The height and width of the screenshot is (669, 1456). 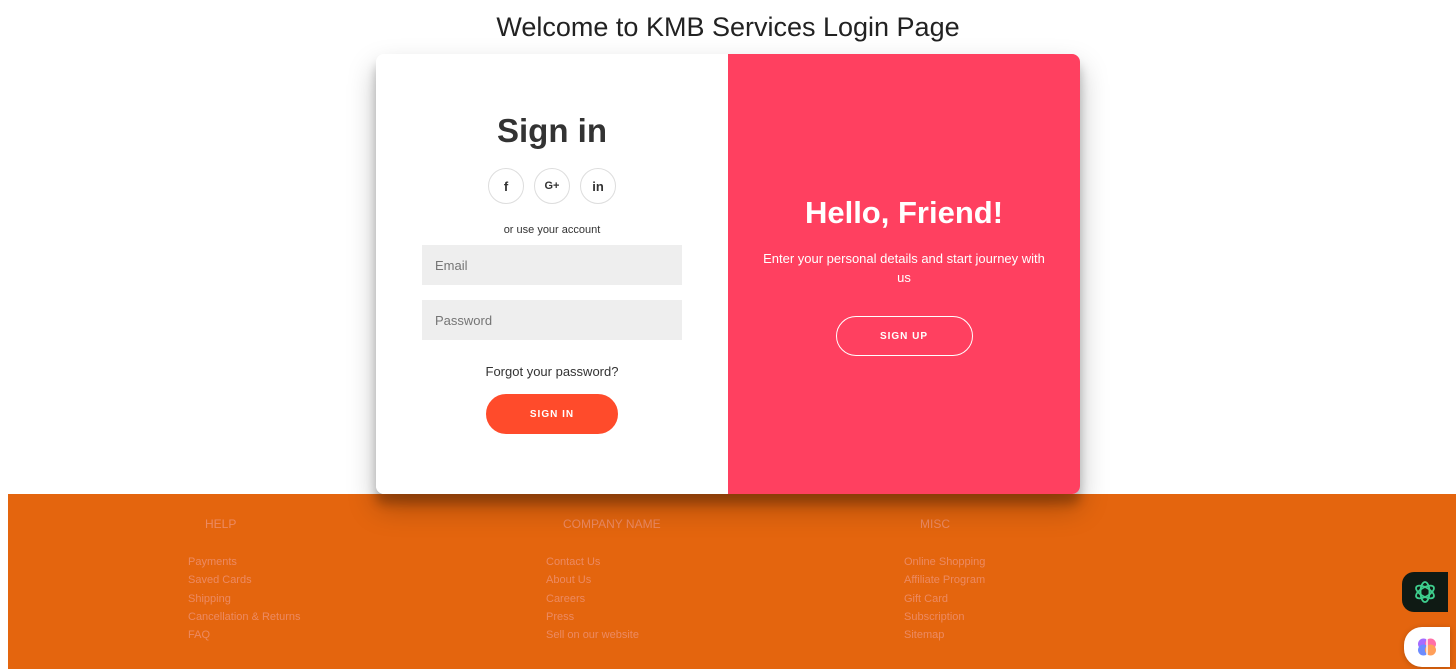 I want to click on brain-extension-button, so click(x=1427, y=647).